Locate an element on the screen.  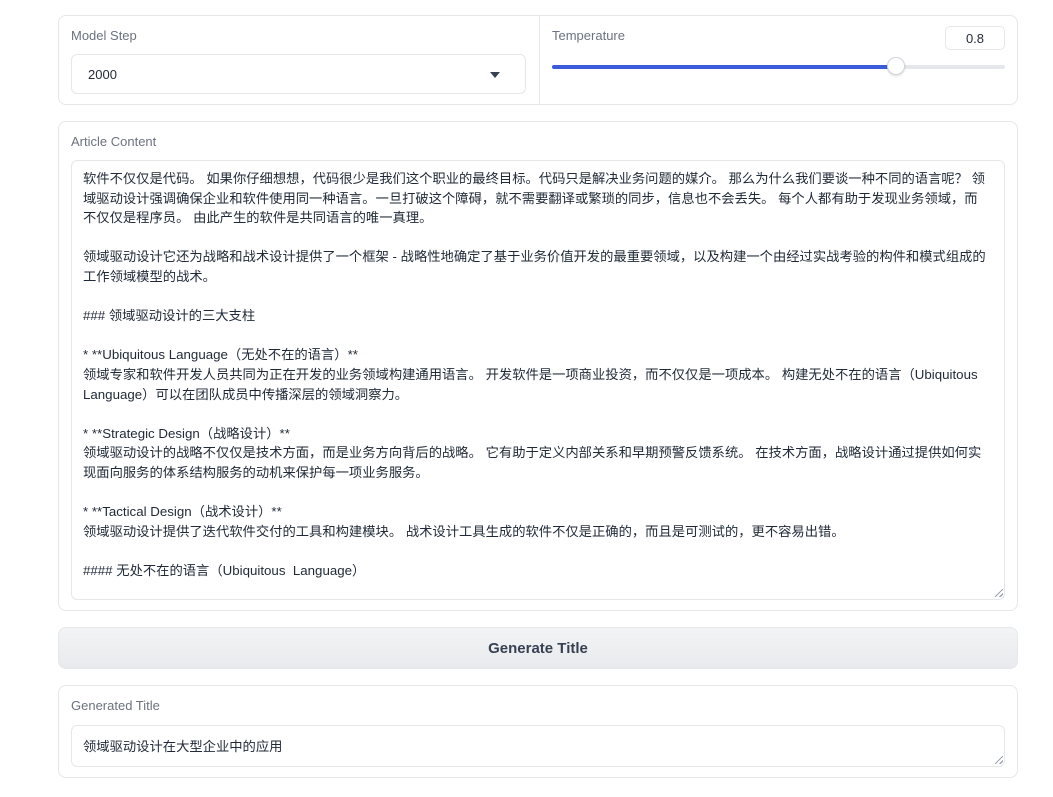
temperature-slider is located at coordinates (778, 66).